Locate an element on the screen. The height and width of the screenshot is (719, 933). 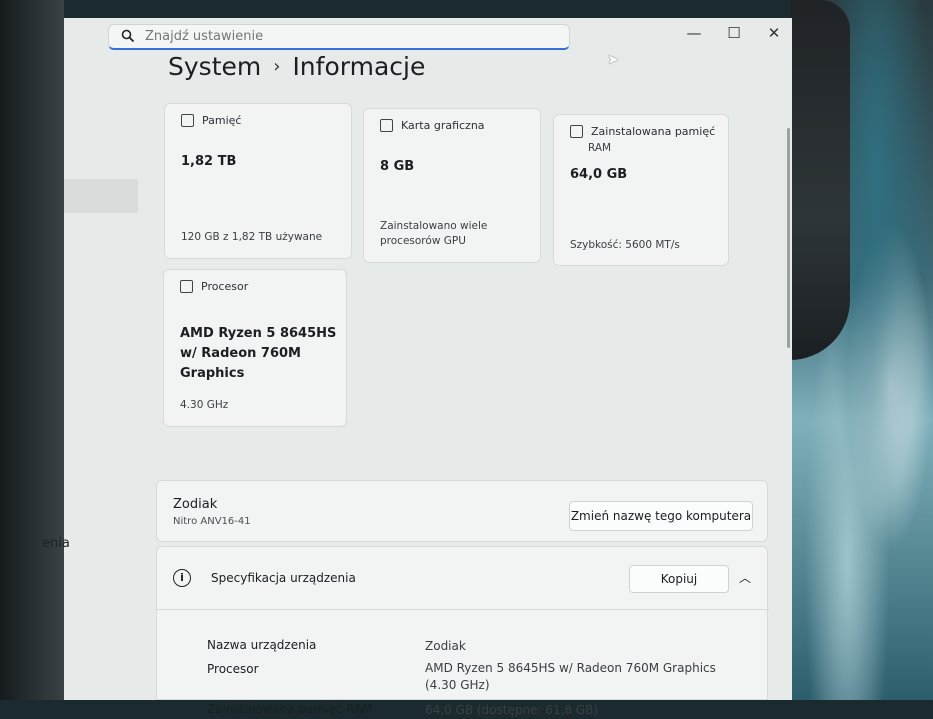
breadcrumb-parent: System is located at coordinates (214, 66).